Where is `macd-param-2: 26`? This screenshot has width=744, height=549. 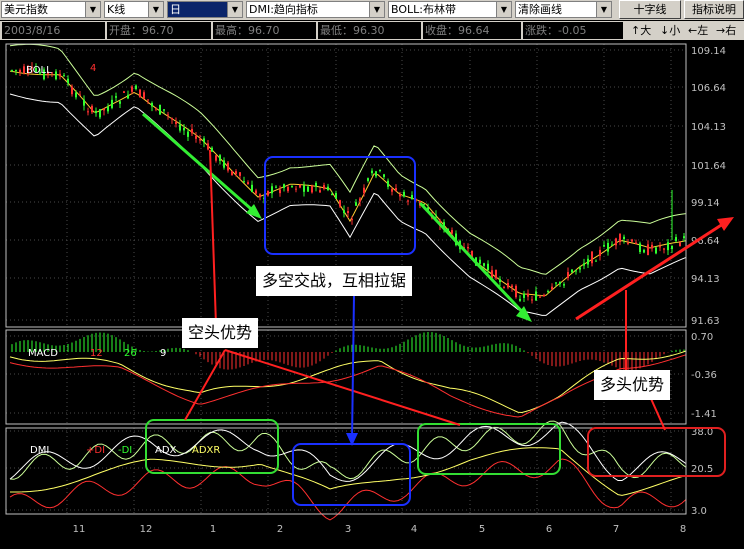
macd-param-2: 26 is located at coordinates (130, 353).